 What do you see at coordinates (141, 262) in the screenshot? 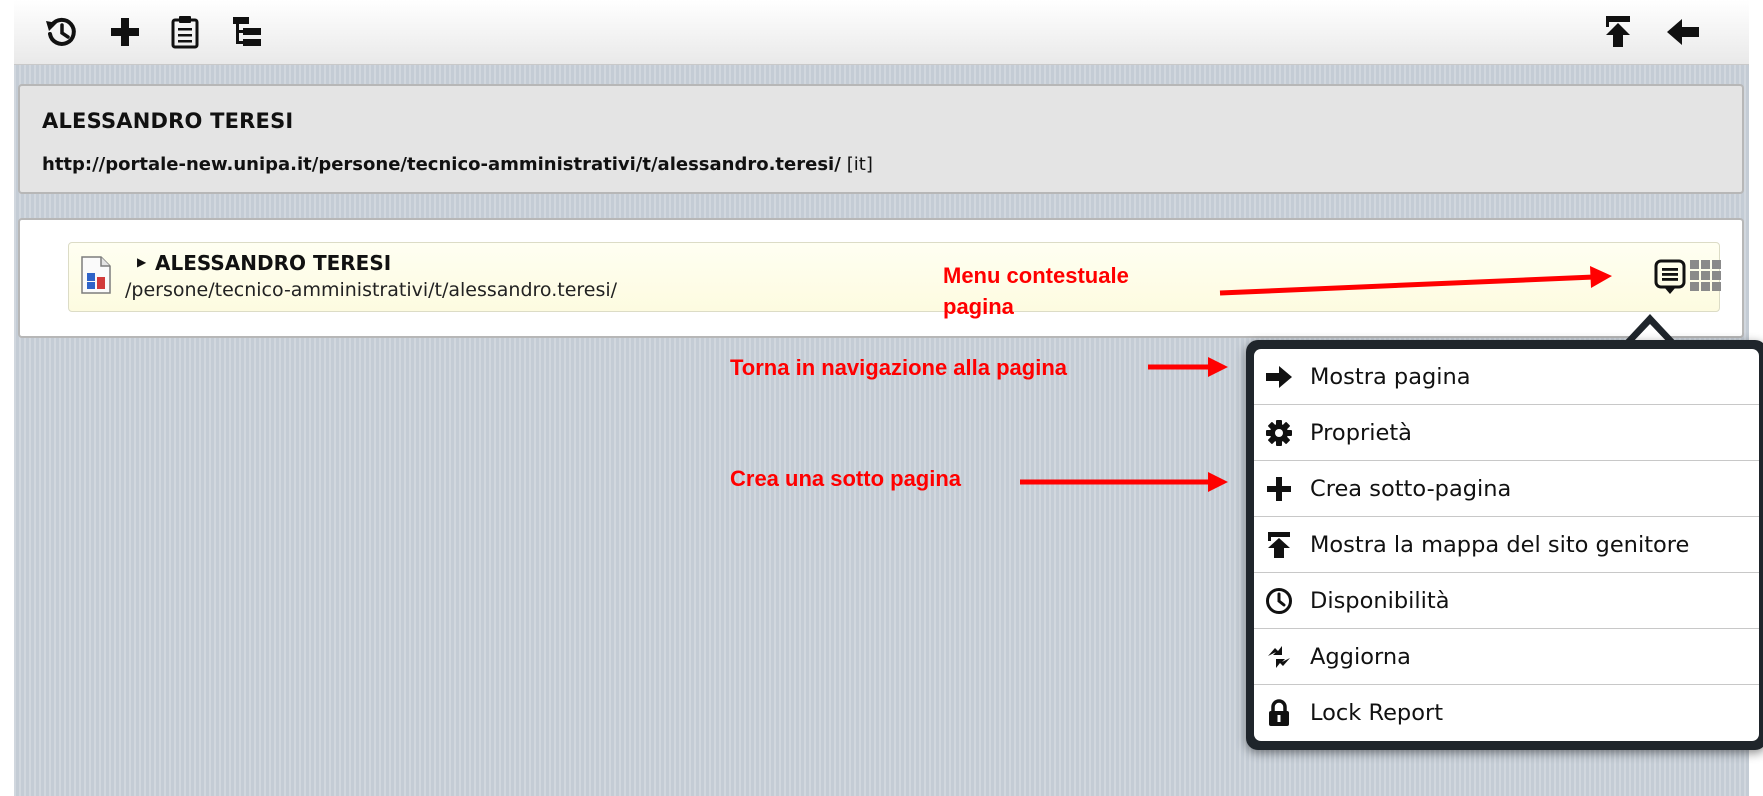
I see `expand-caret-icon: ▶` at bounding box center [141, 262].